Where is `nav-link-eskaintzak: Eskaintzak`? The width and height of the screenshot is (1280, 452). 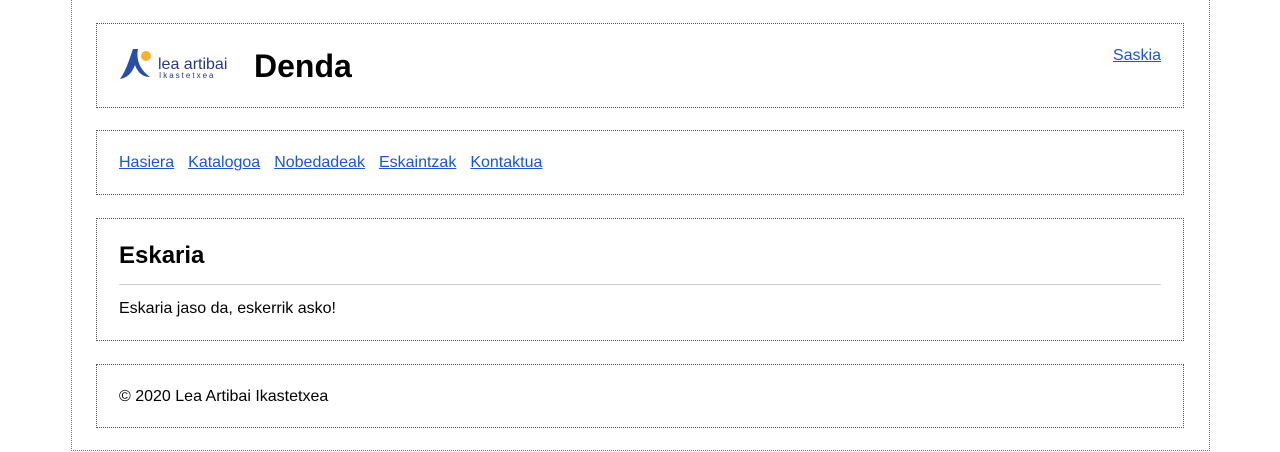 nav-link-eskaintzak: Eskaintzak is located at coordinates (417, 162).